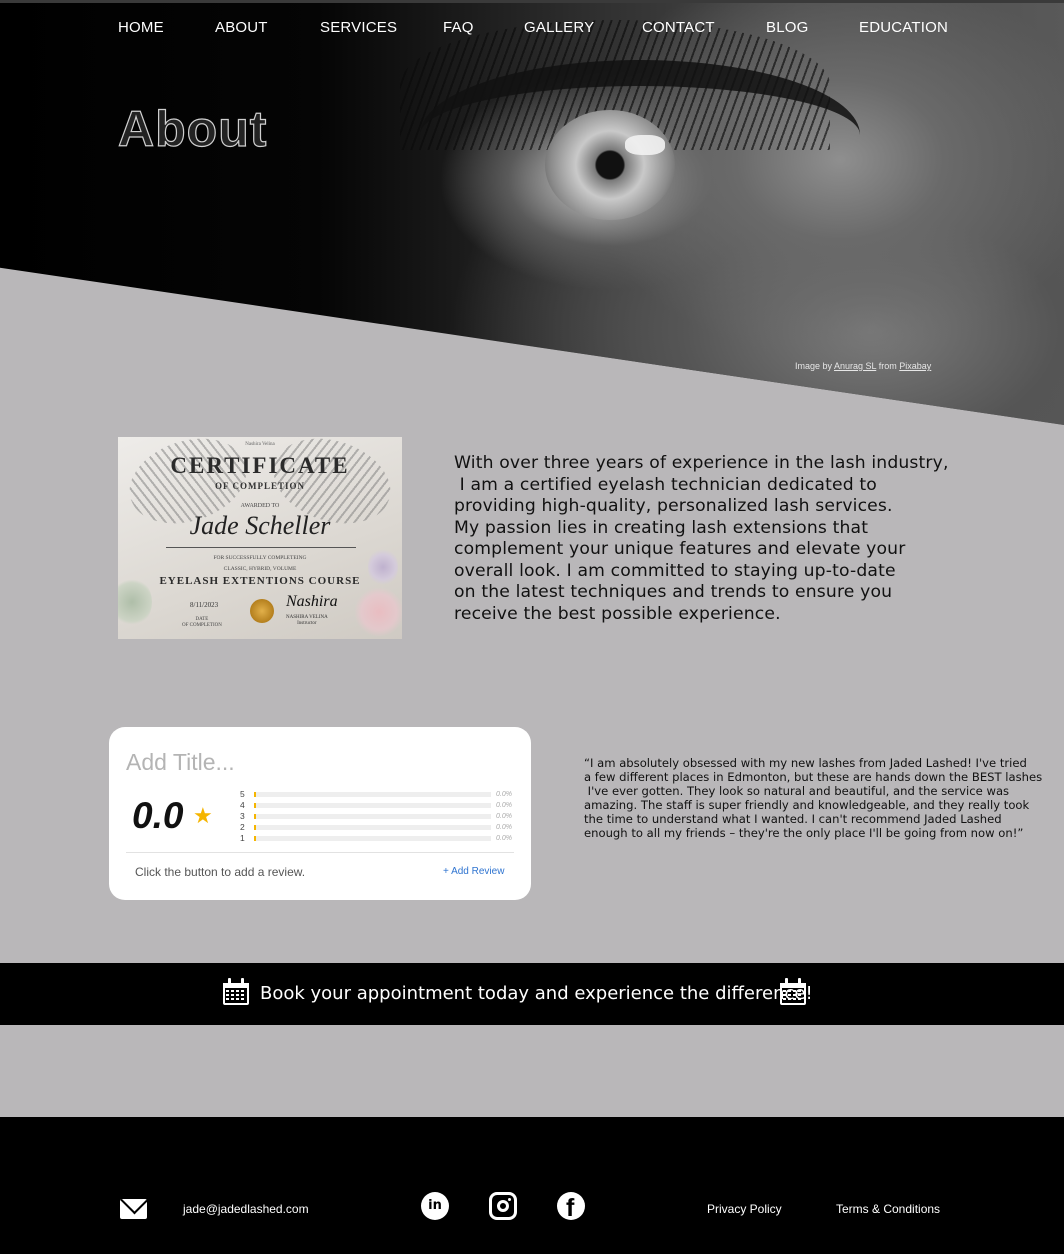  What do you see at coordinates (855, 366) in the screenshot?
I see `credit-author-link: Anurag SL` at bounding box center [855, 366].